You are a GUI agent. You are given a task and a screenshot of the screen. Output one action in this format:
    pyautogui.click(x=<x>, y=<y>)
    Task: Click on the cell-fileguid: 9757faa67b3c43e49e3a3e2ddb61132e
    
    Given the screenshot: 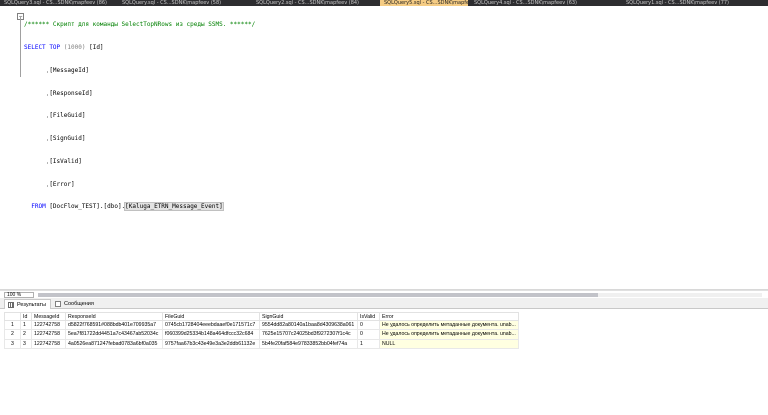 What is the action you would take?
    pyautogui.click(x=211, y=343)
    